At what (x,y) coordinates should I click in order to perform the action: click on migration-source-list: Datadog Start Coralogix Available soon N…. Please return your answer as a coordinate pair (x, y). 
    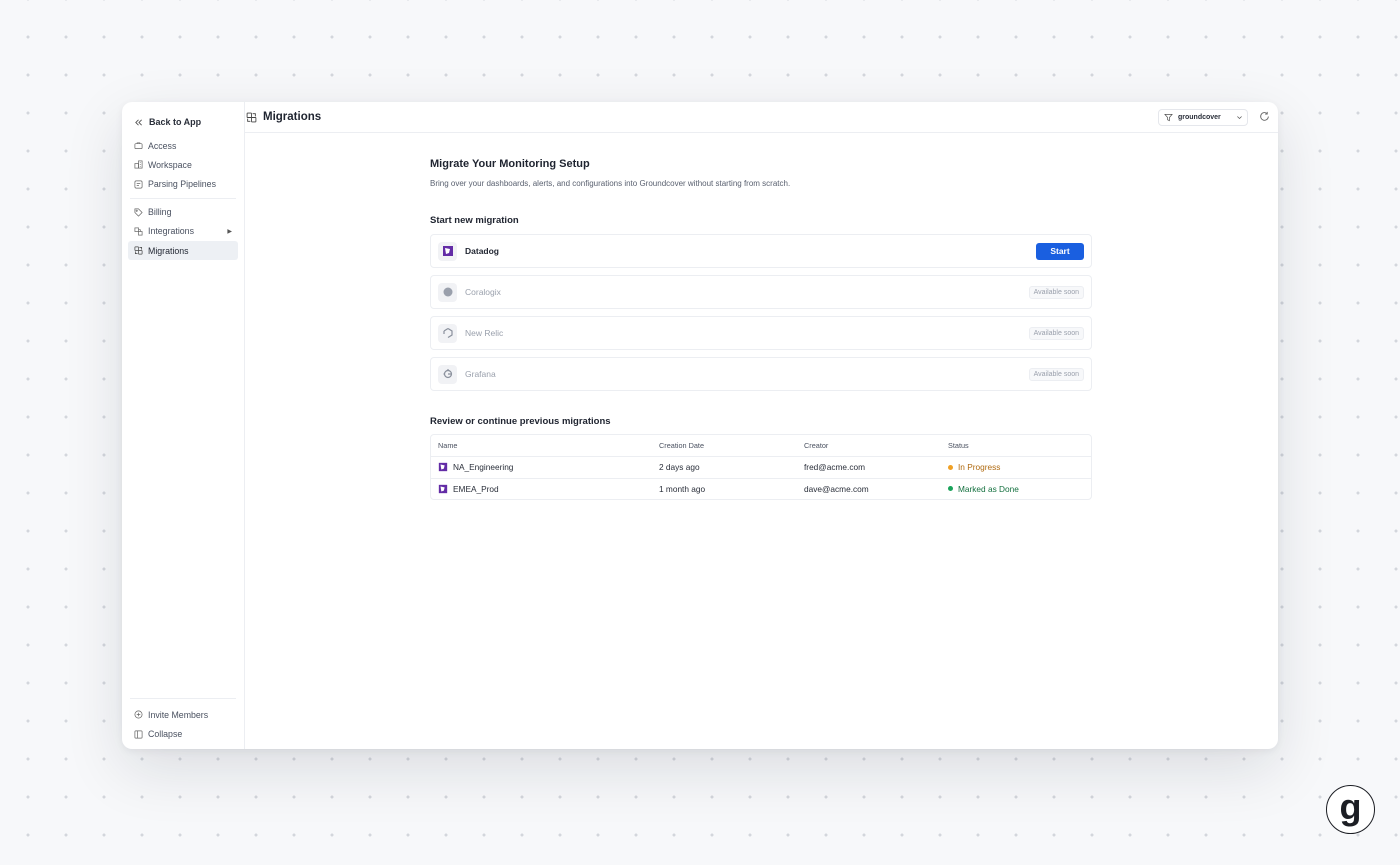
    Looking at the image, I should click on (761, 312).